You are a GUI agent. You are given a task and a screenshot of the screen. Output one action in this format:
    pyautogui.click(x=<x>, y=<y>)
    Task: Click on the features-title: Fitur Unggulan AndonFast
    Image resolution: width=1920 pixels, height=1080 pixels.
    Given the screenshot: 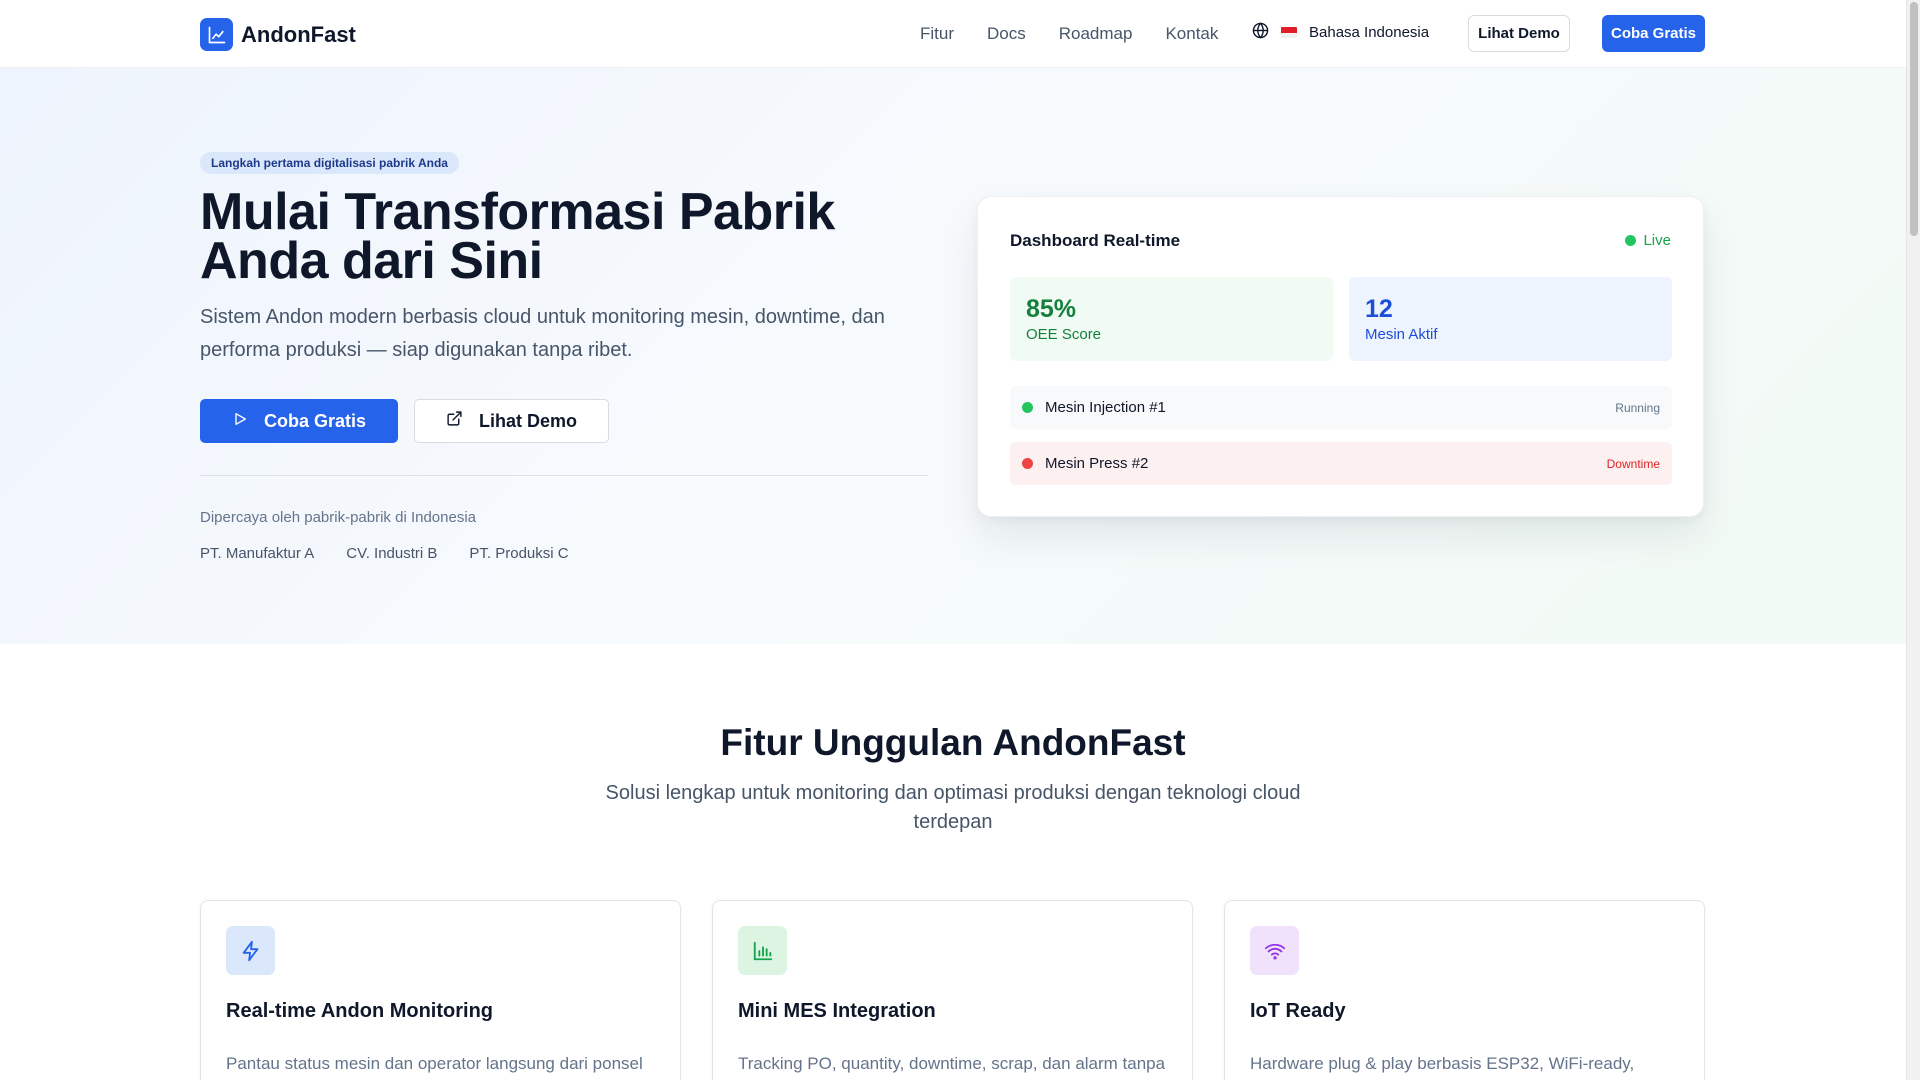 What is the action you would take?
    pyautogui.click(x=953, y=742)
    